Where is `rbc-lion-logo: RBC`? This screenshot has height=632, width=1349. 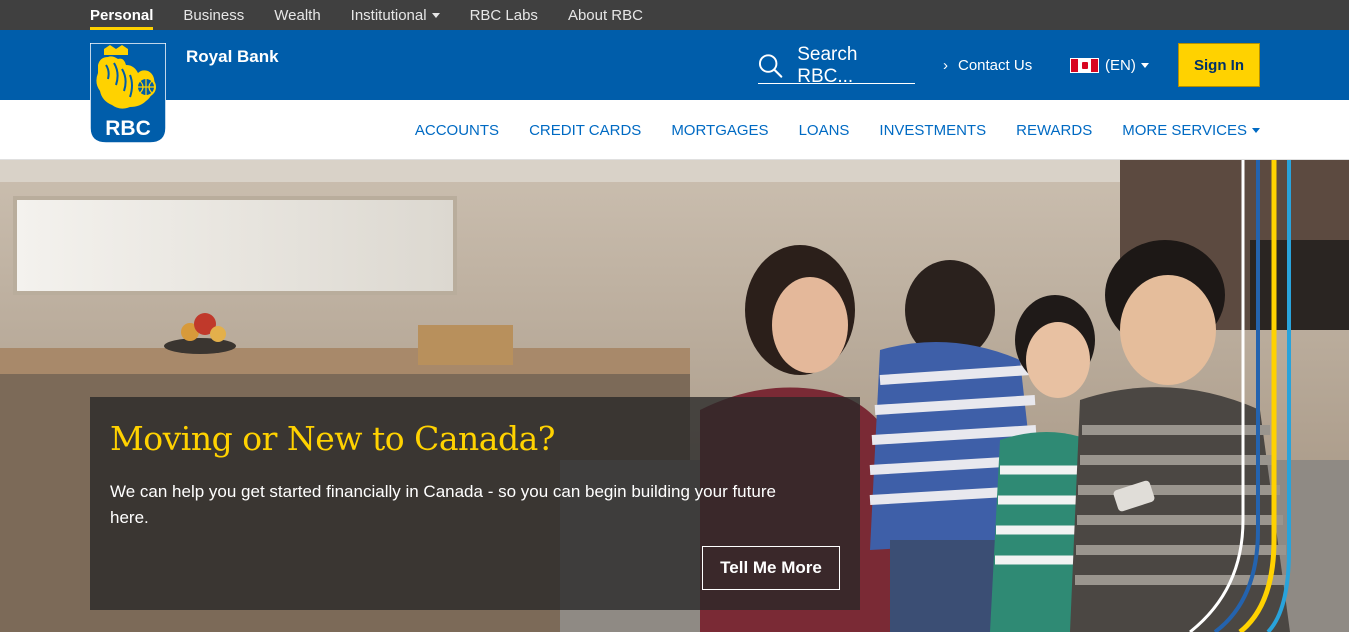 rbc-lion-logo: RBC is located at coordinates (128, 93).